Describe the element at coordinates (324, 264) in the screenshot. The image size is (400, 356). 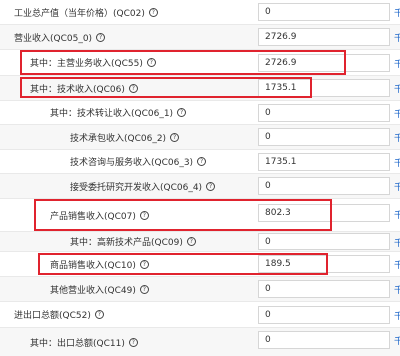
I see `value-input-qc10` at that location.